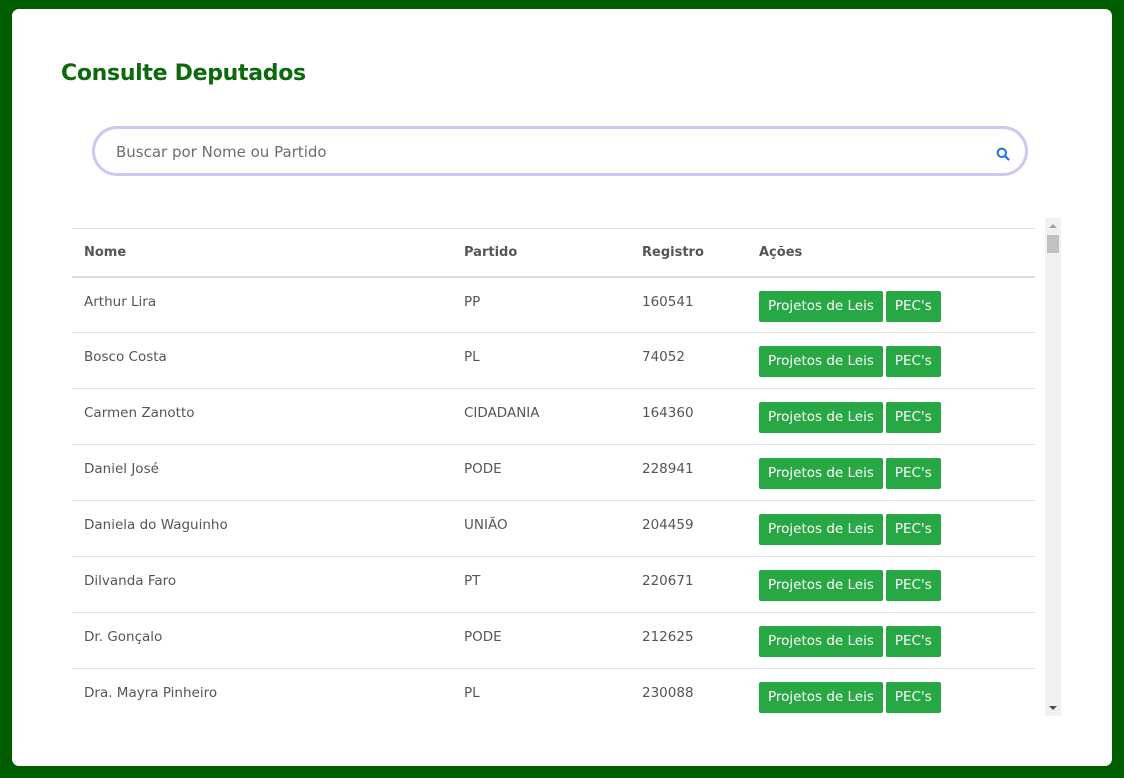 Image resolution: width=1124 pixels, height=778 pixels. What do you see at coordinates (688, 304) in the screenshot?
I see `cell-registro: 160541` at bounding box center [688, 304].